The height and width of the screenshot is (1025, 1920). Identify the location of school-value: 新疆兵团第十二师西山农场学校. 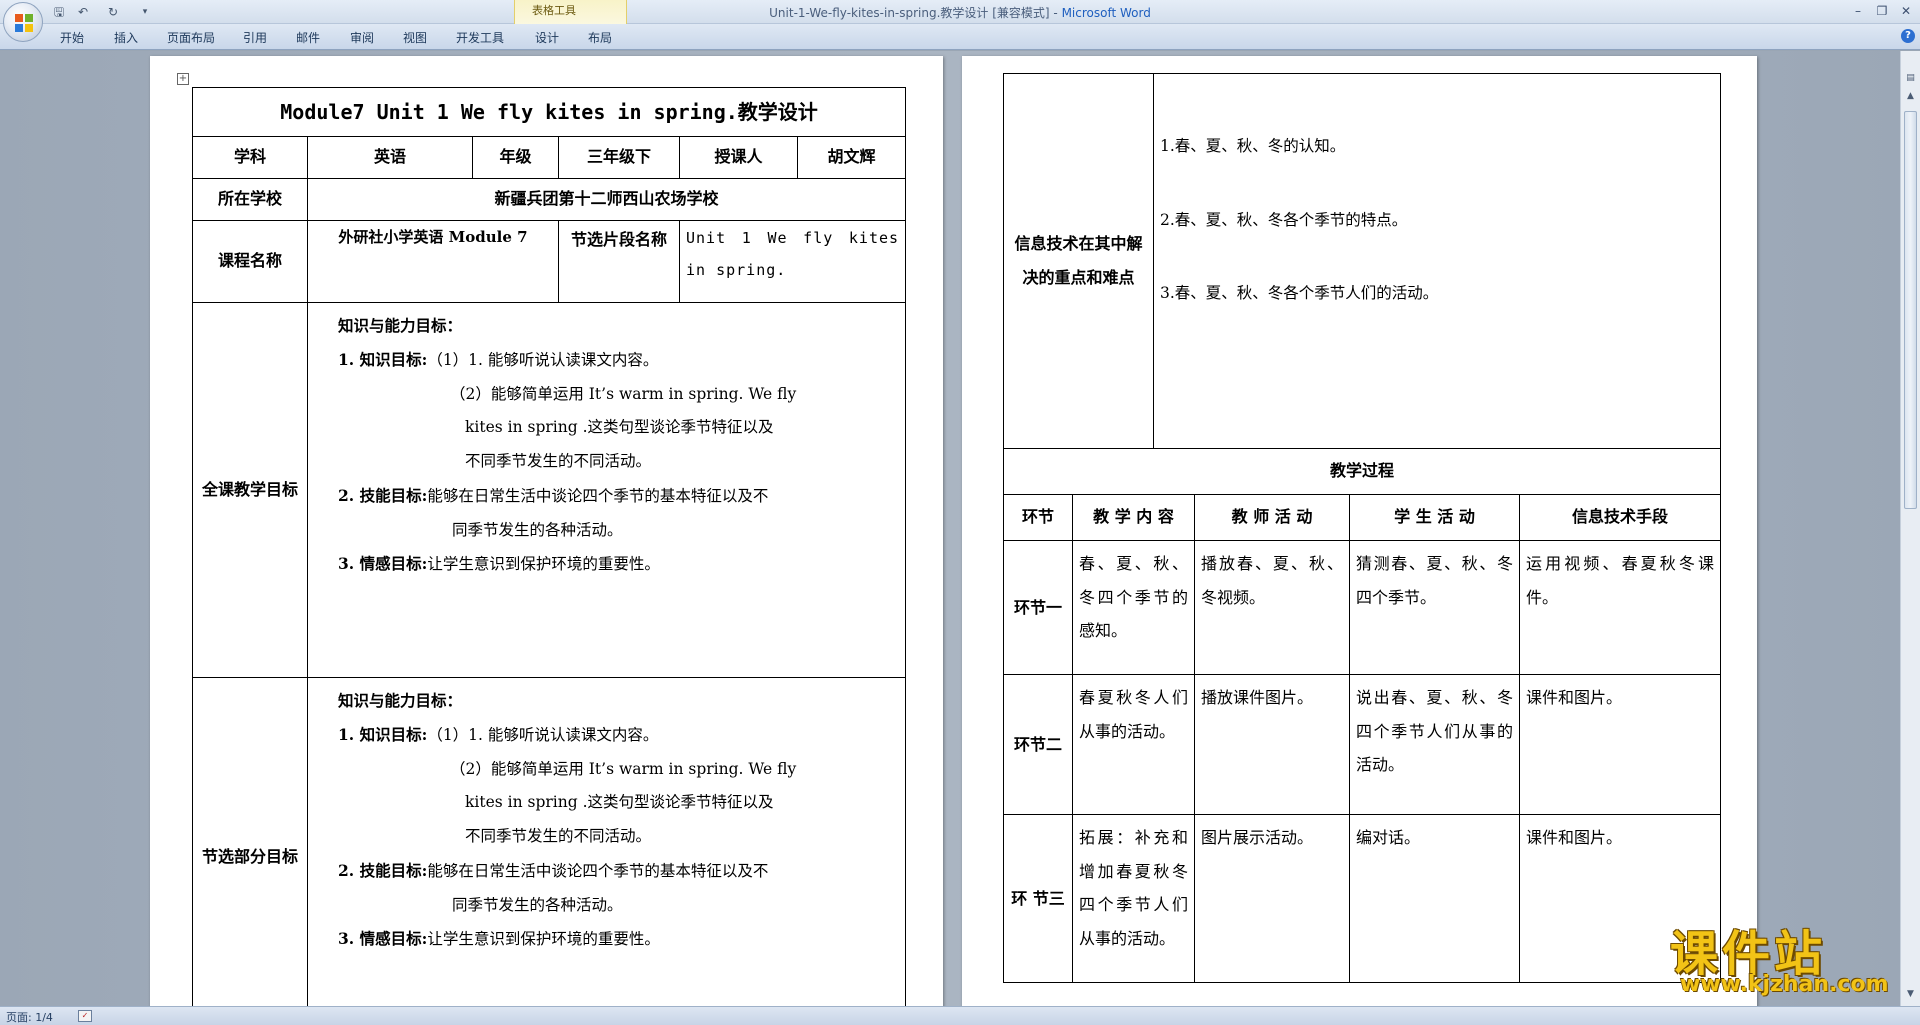
(606, 199).